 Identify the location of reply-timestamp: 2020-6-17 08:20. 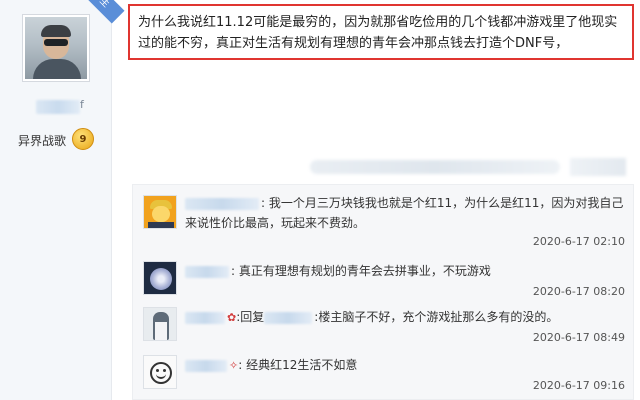
(578, 291).